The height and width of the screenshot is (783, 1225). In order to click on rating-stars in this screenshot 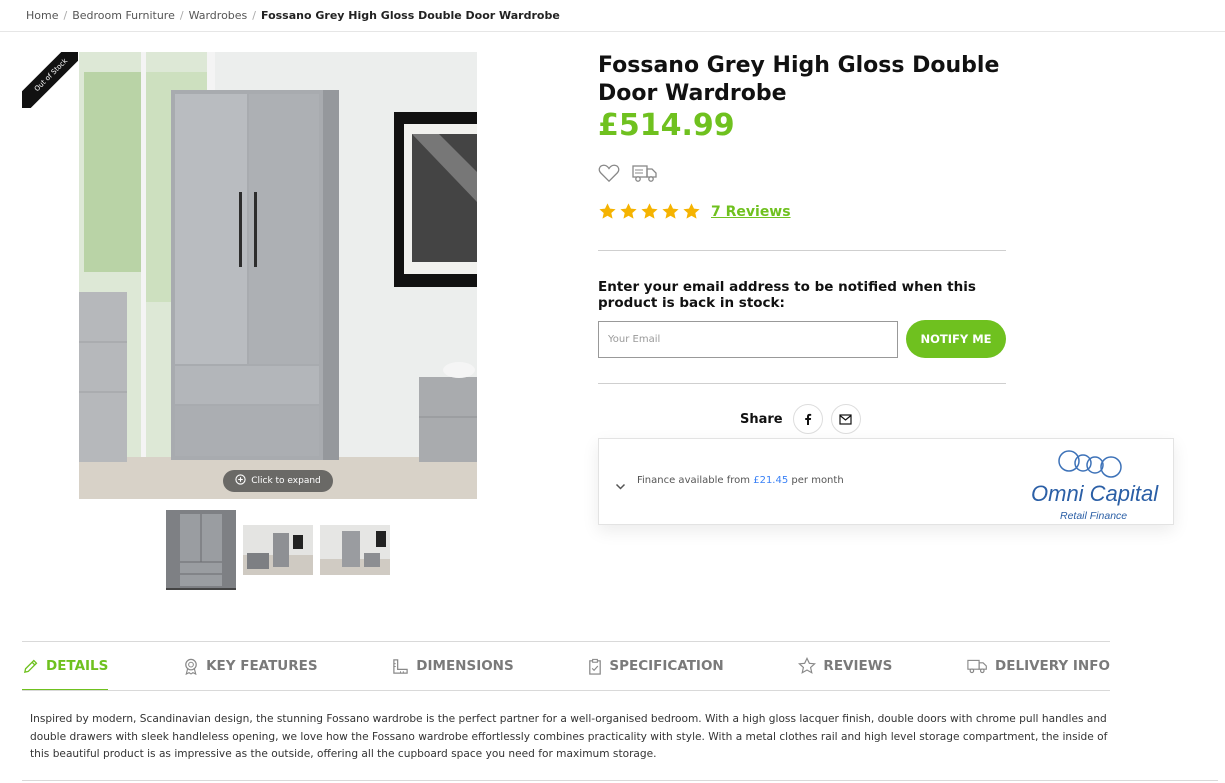, I will do `click(649, 211)`.